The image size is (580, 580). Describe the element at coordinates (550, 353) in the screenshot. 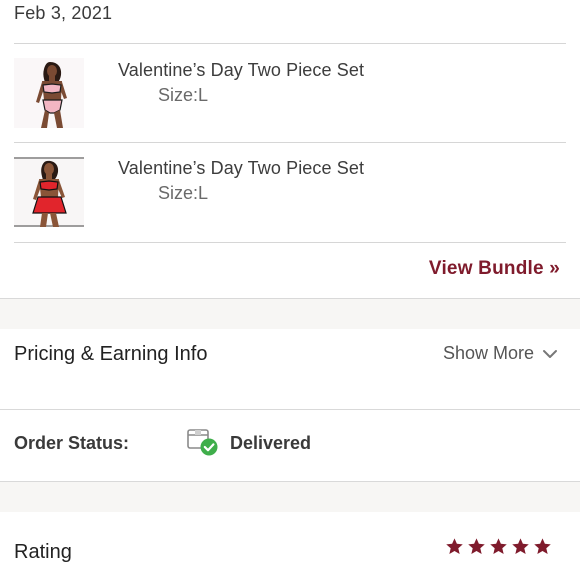

I see `chevron-down-icon` at that location.